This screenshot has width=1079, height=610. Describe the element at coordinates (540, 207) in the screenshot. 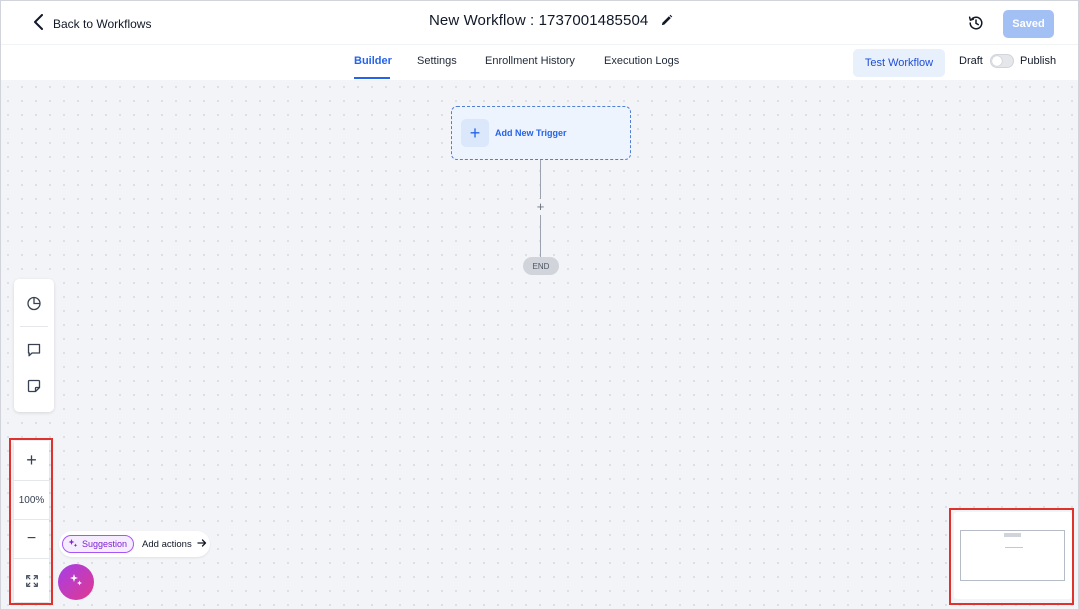

I see `add-step-button: +` at that location.